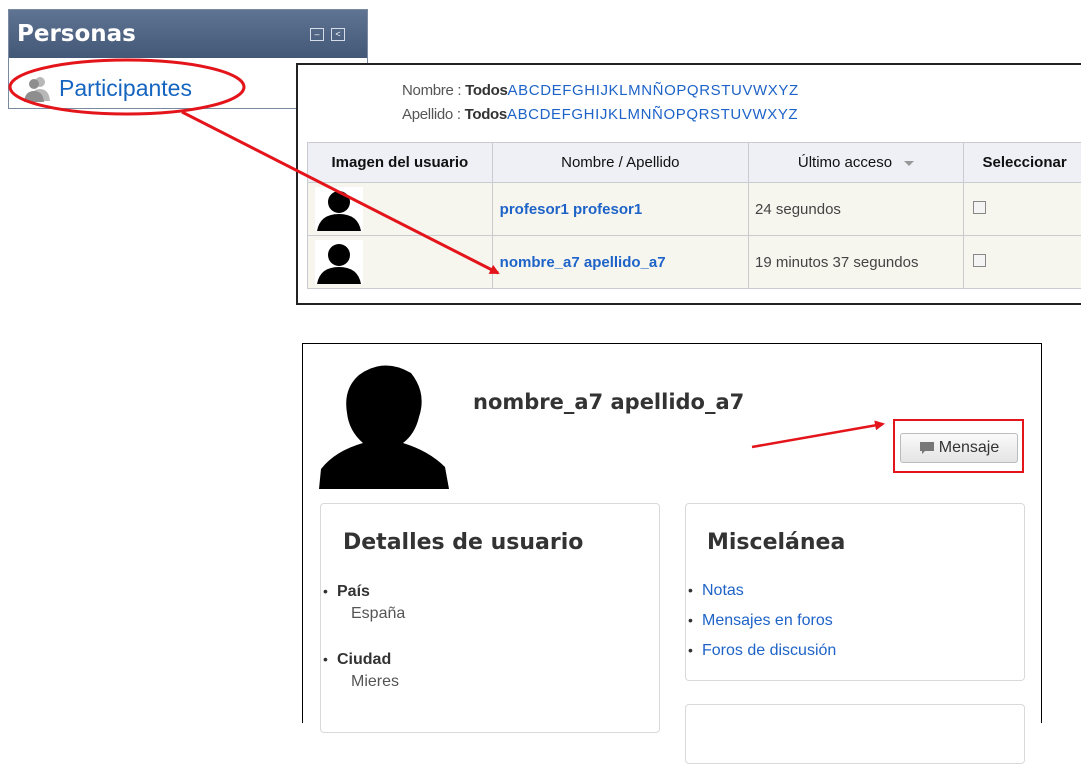 Image resolution: width=1081 pixels, height=764 pixels. What do you see at coordinates (433, 90) in the screenshot?
I see `first-name-filter-label: Nombre :` at bounding box center [433, 90].